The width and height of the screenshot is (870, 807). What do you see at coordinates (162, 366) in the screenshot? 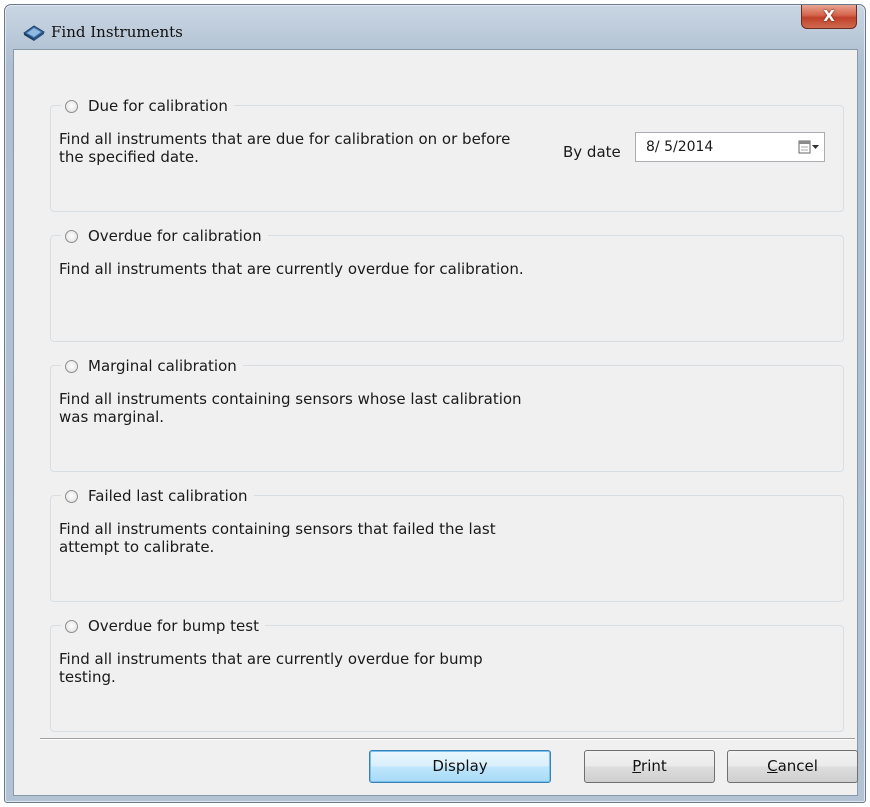
I see `option-label: Marginal calibration` at bounding box center [162, 366].